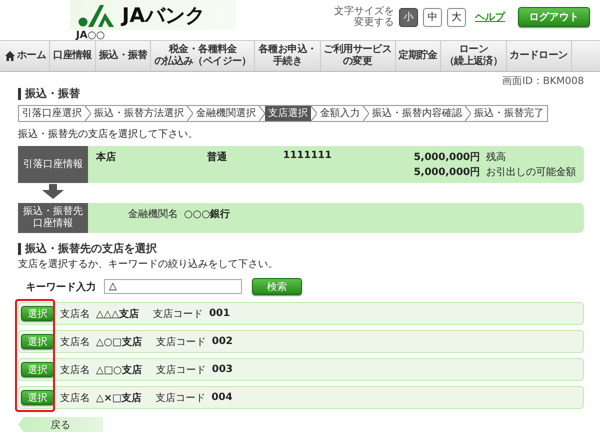  I want to click on screen-id: 画面ID：BKM008, so click(543, 81).